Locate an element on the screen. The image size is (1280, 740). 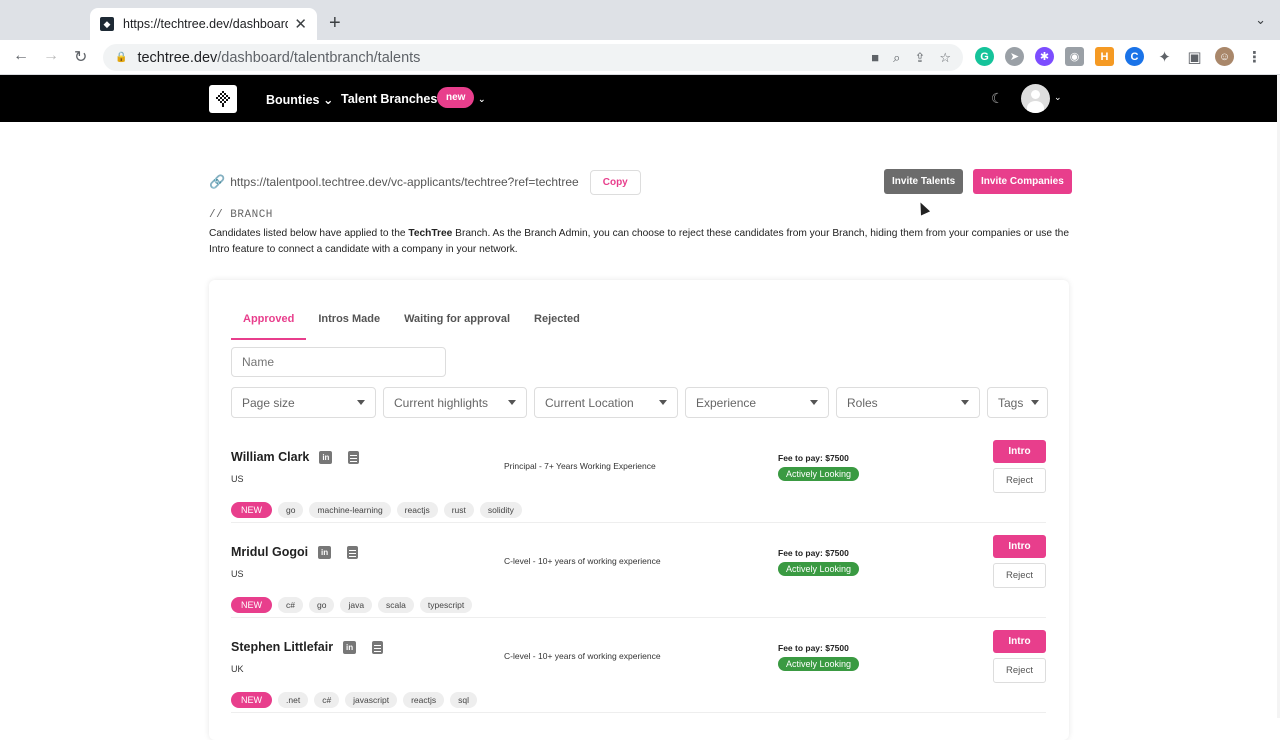
current-location-select: Current Location is located at coordinates (606, 402).